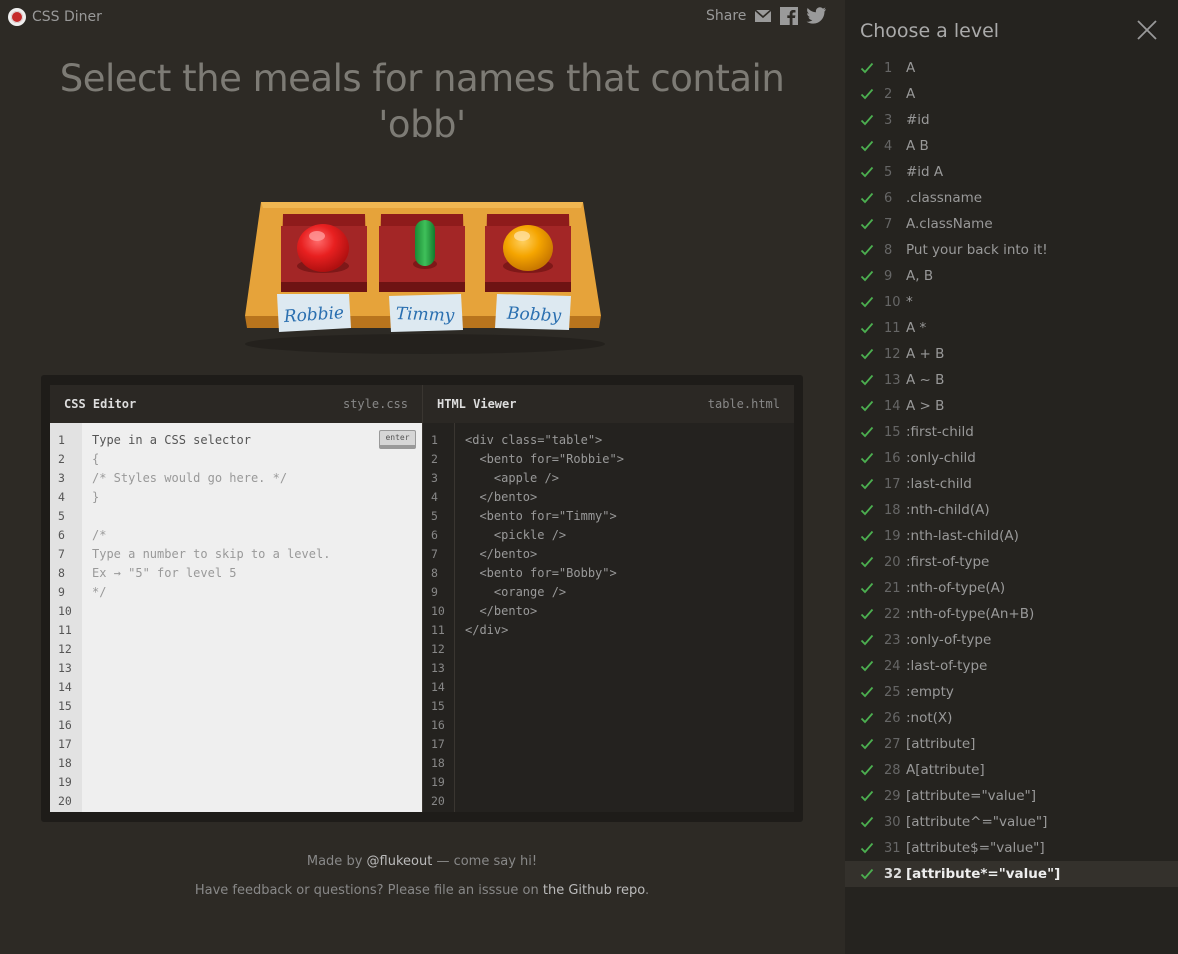 This screenshot has width=1178, height=954. Describe the element at coordinates (743, 404) in the screenshot. I see `html-viewer-filename: table.html` at that location.